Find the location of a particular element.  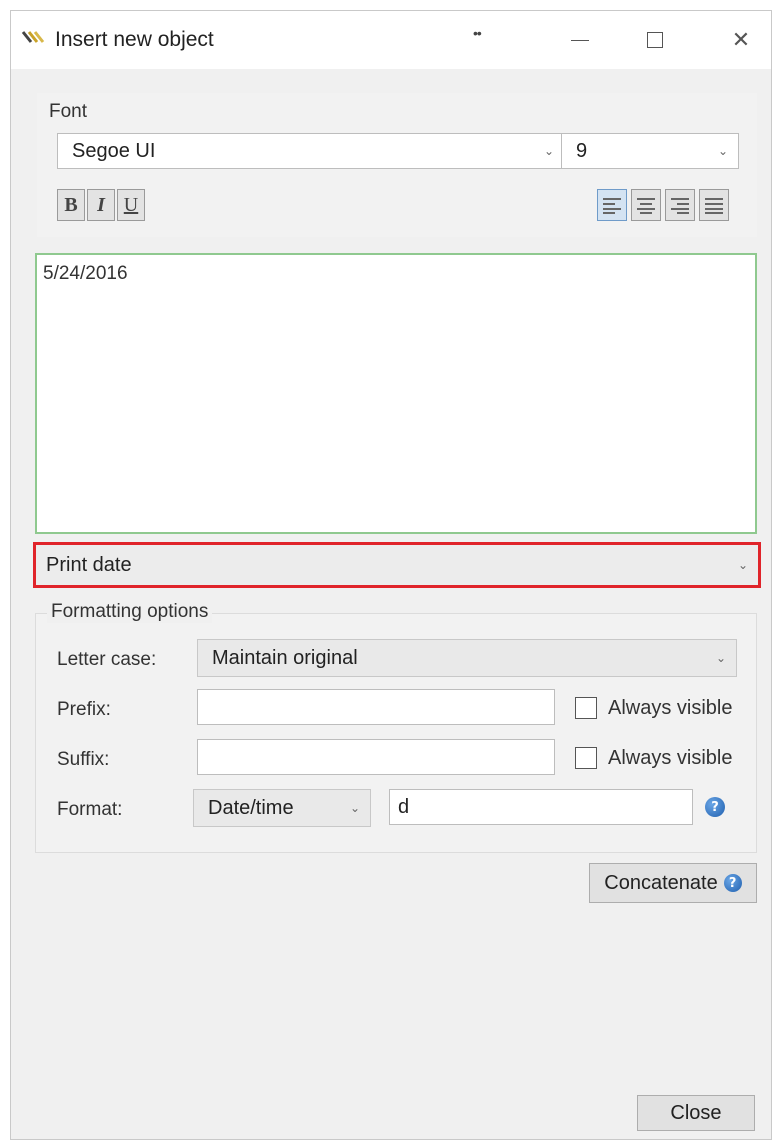

align-justify-icon is located at coordinates (714, 205).